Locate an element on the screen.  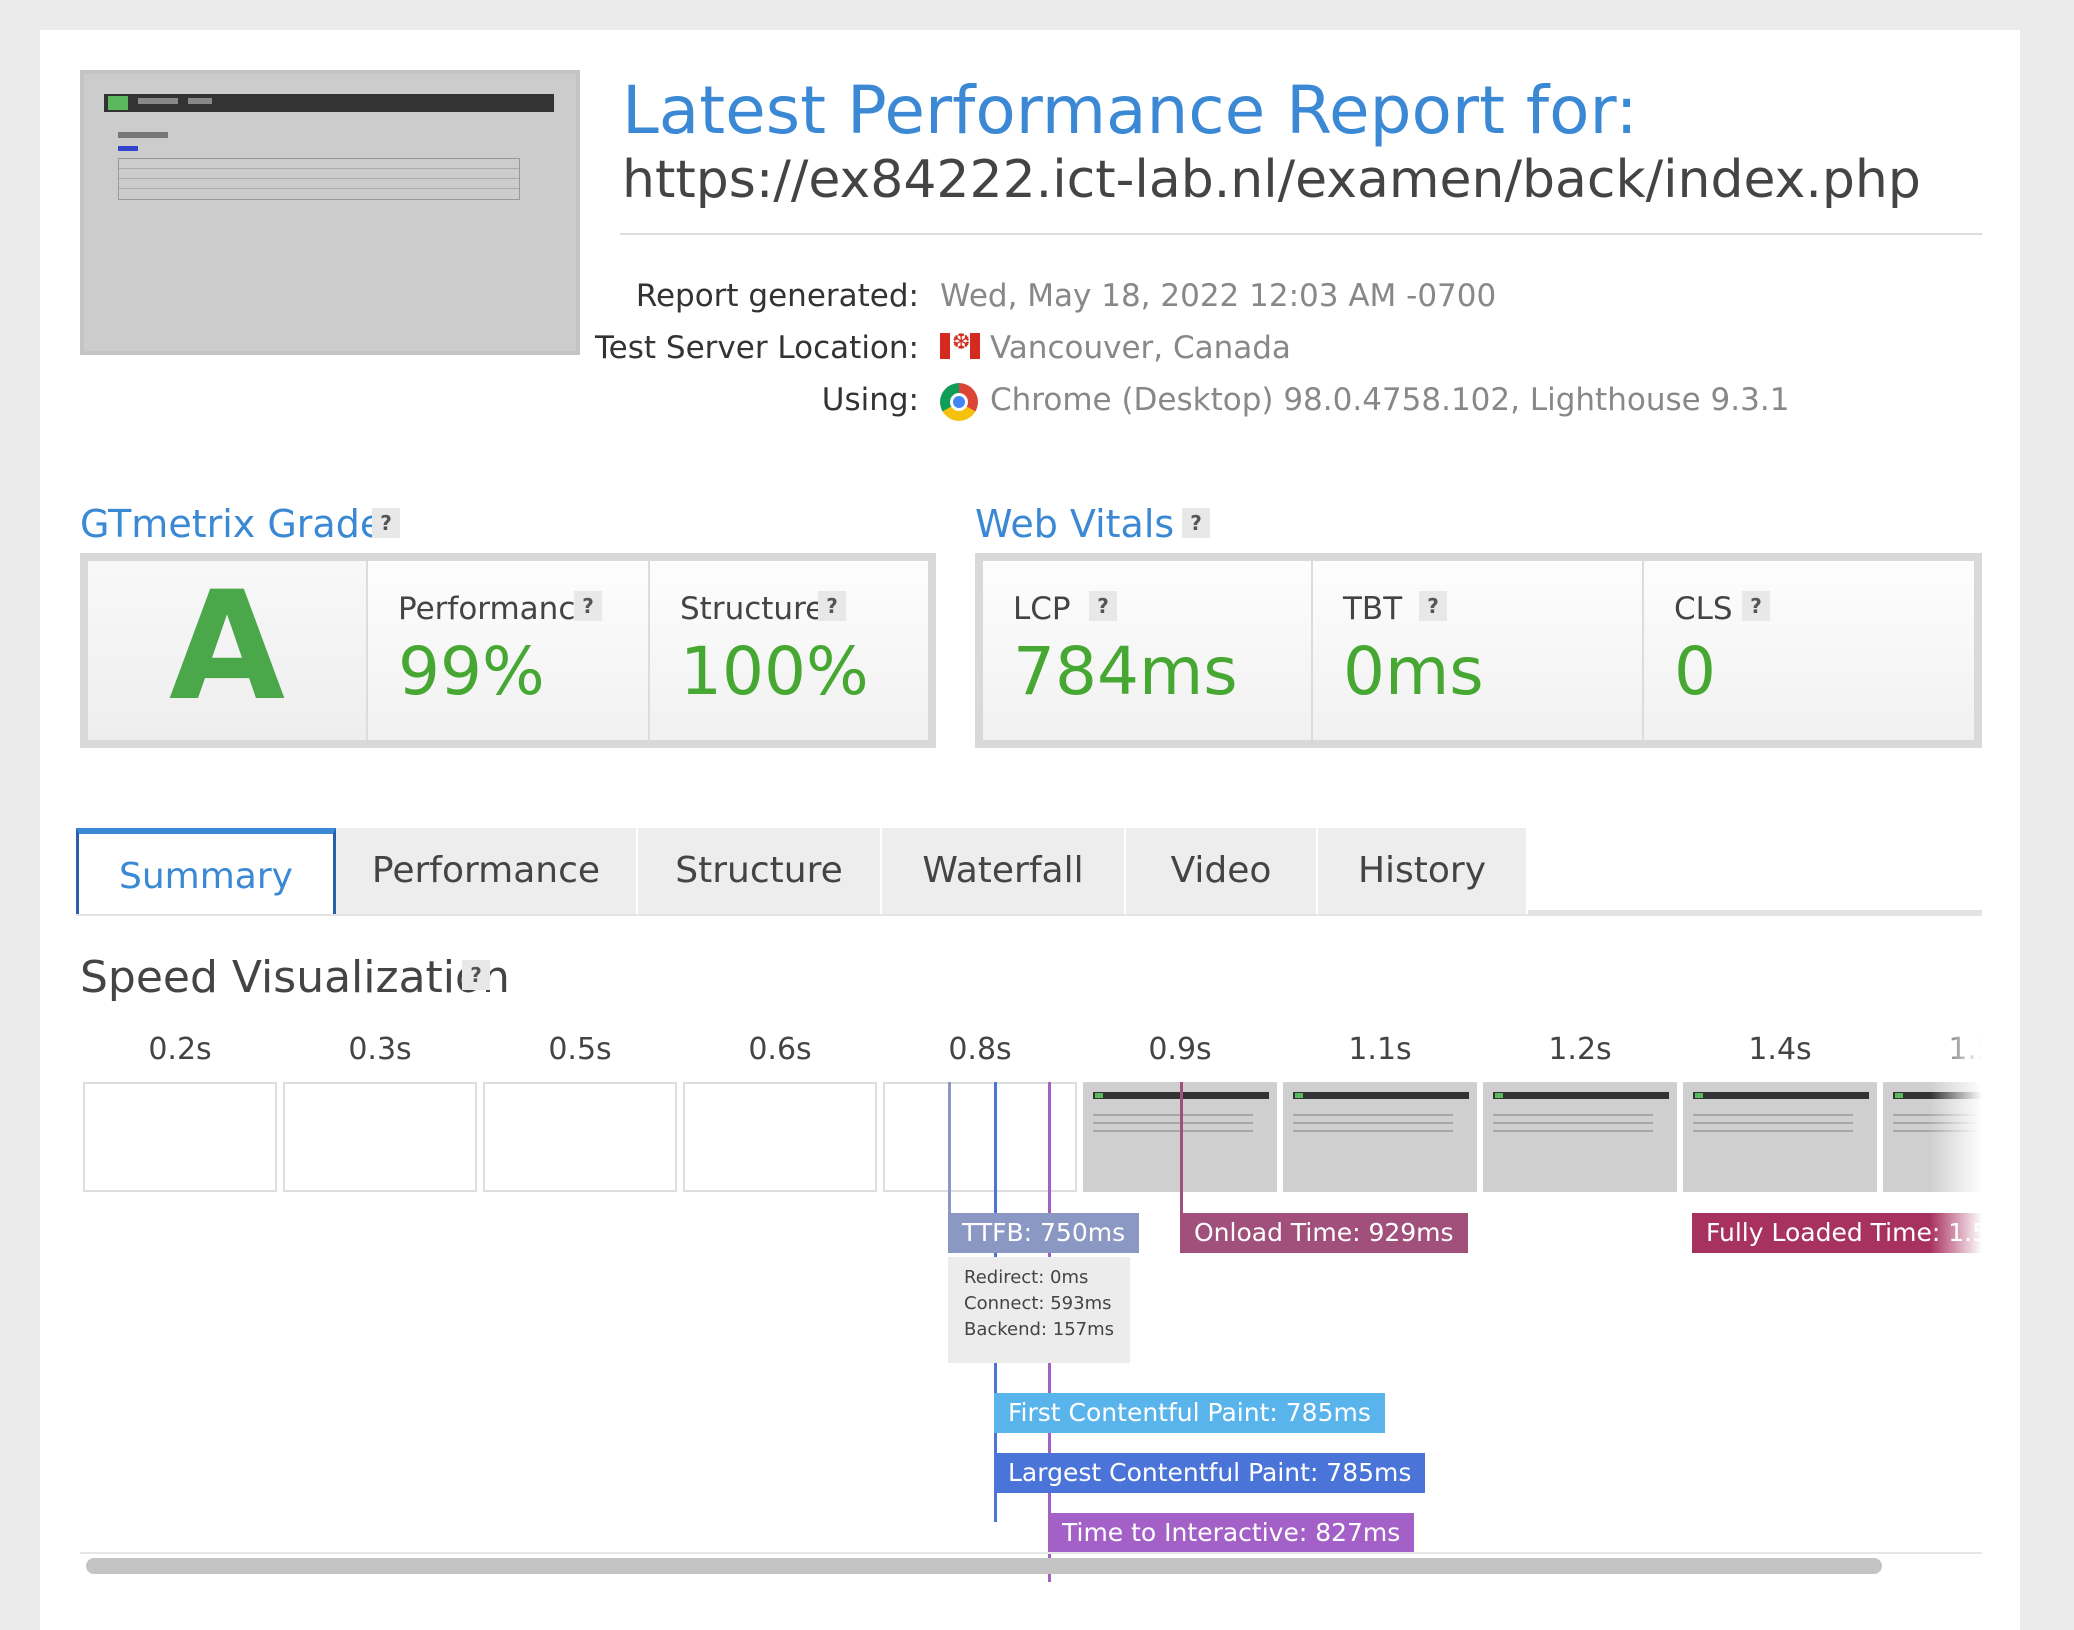
speed-visualization-title: Speed Visualization is located at coordinates (295, 977).